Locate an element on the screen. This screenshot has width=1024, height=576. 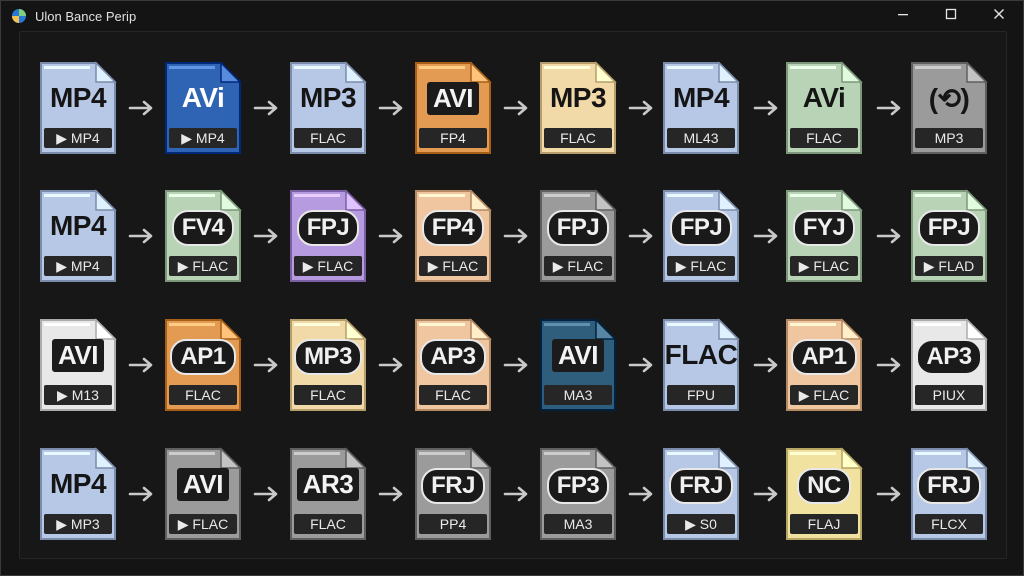
file-format-label: FLAC is located at coordinates (701, 354).